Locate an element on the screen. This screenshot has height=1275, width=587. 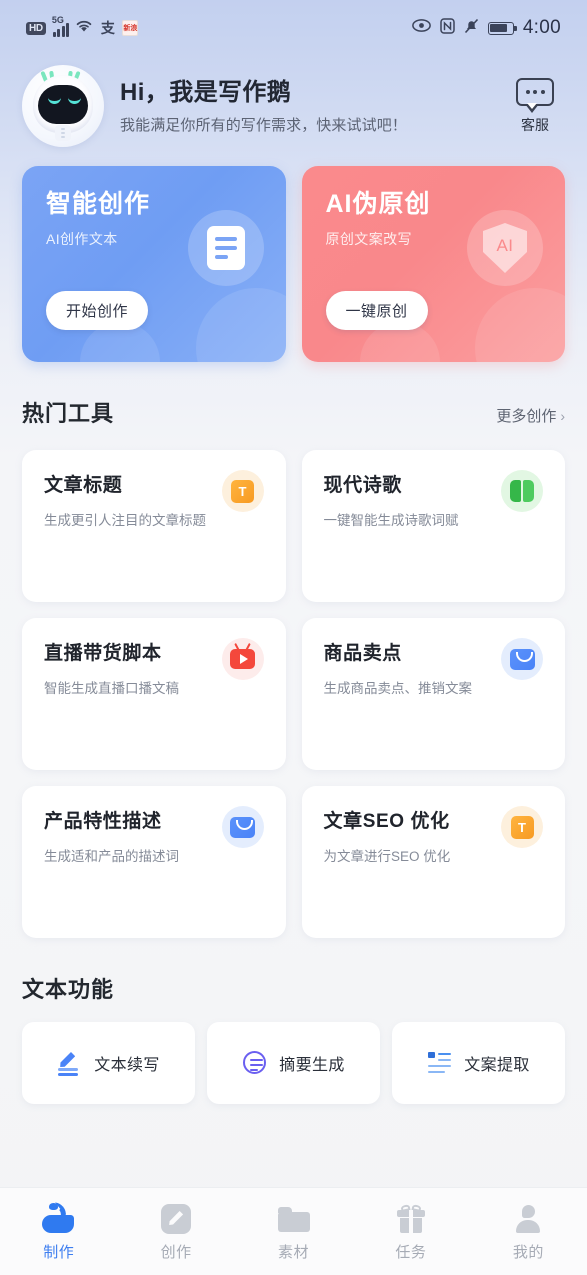
folder-icon is located at coordinates (293, 1219).